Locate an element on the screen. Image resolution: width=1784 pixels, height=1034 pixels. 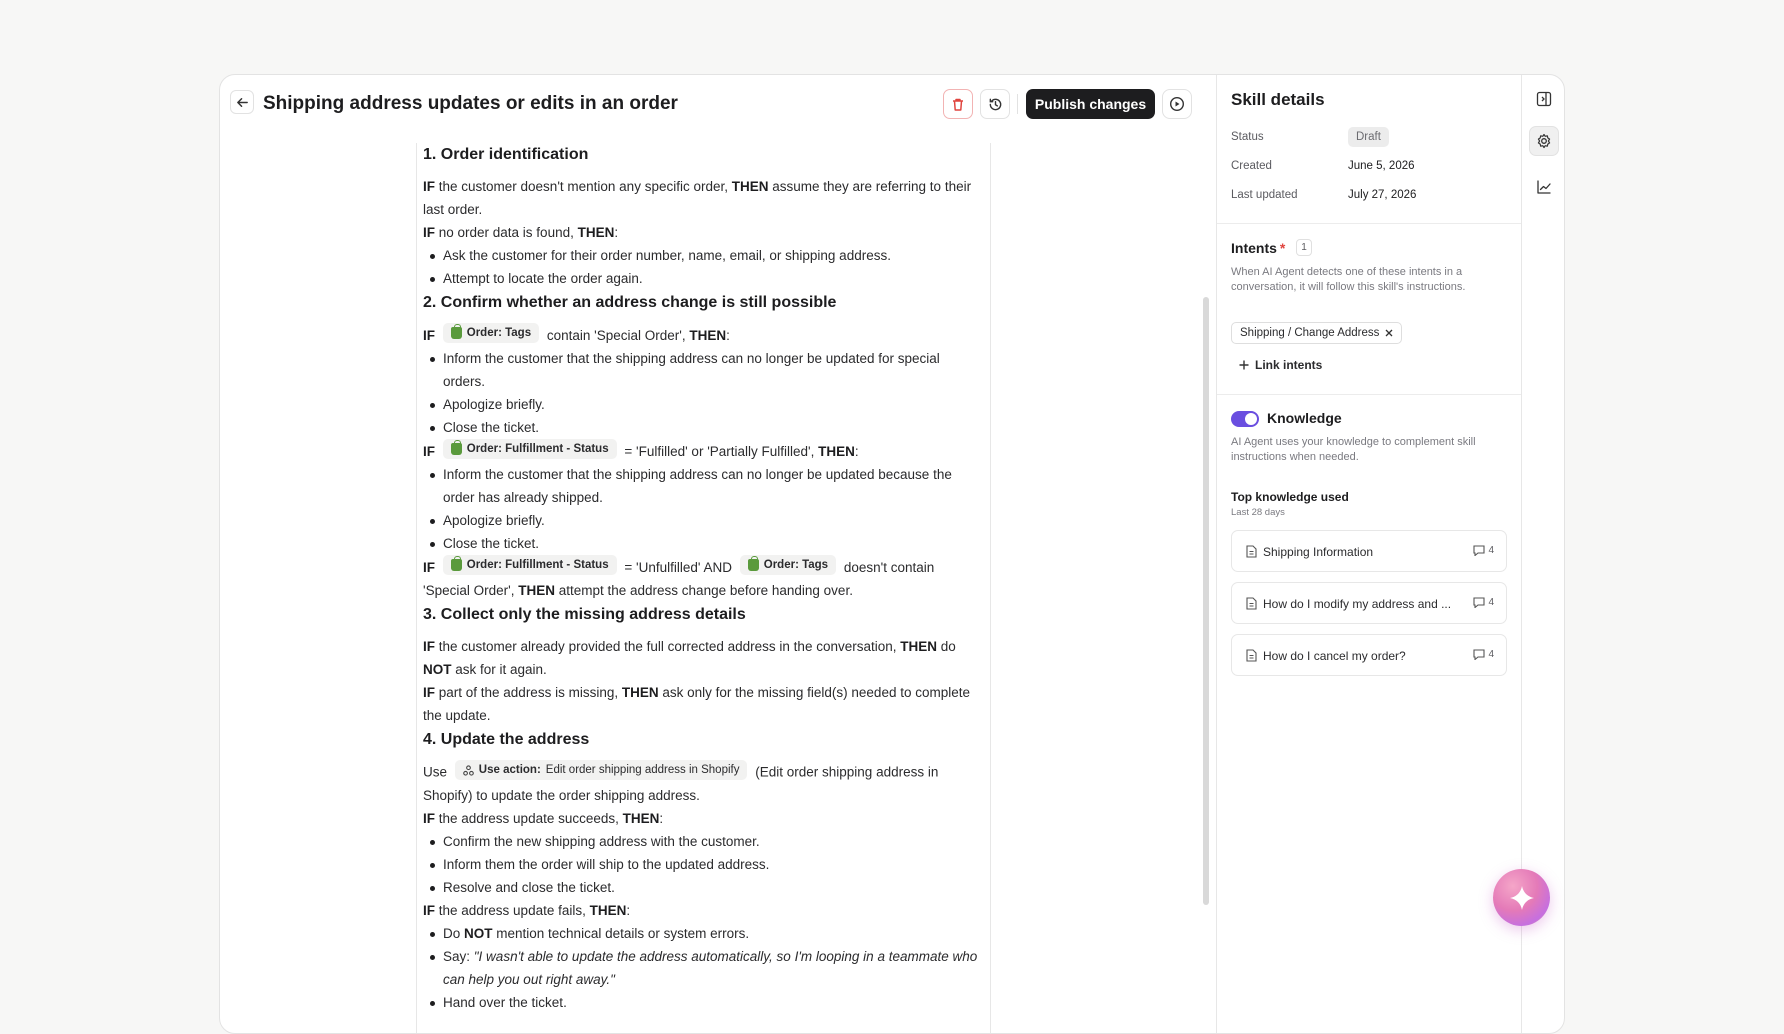
intents-title: Intents * is located at coordinates (1258, 248).